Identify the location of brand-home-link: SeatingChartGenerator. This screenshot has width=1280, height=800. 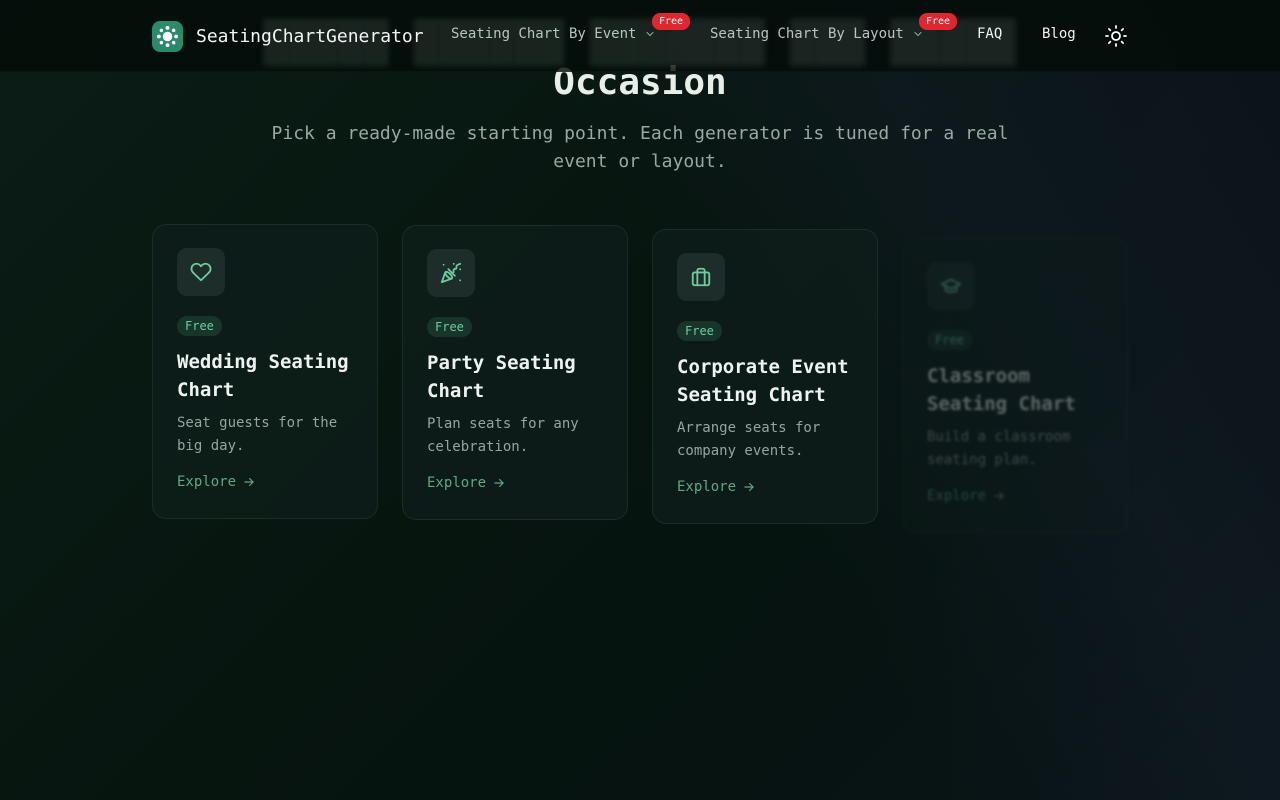
(288, 36).